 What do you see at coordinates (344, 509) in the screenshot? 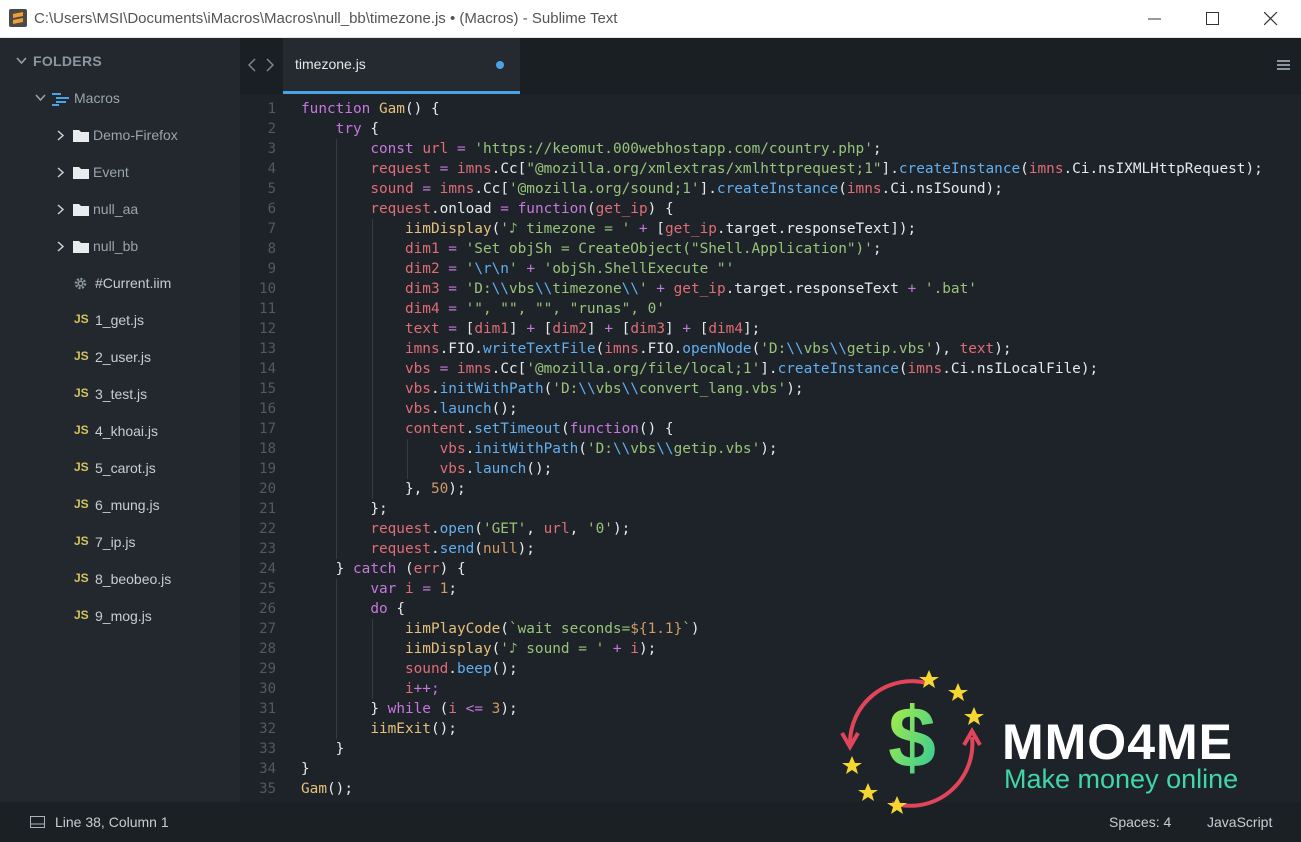
I see `code-line: };` at bounding box center [344, 509].